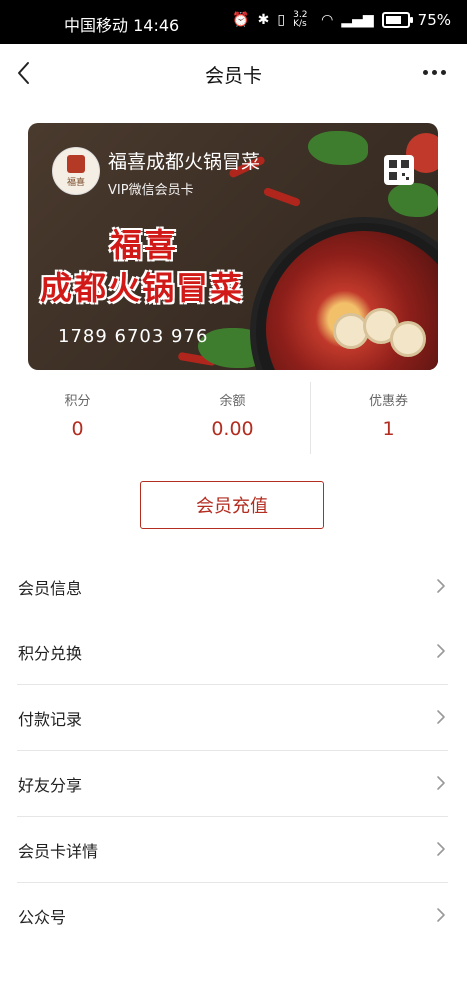  I want to click on member-stats: 积分 0 余额 0.00 优惠券 1, so click(233, 418).